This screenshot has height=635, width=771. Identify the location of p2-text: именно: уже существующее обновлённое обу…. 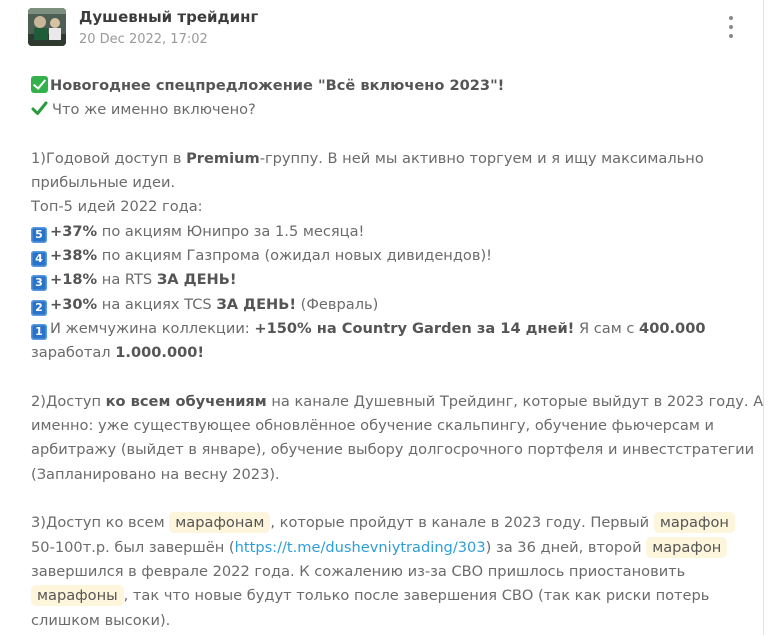
(372, 426).